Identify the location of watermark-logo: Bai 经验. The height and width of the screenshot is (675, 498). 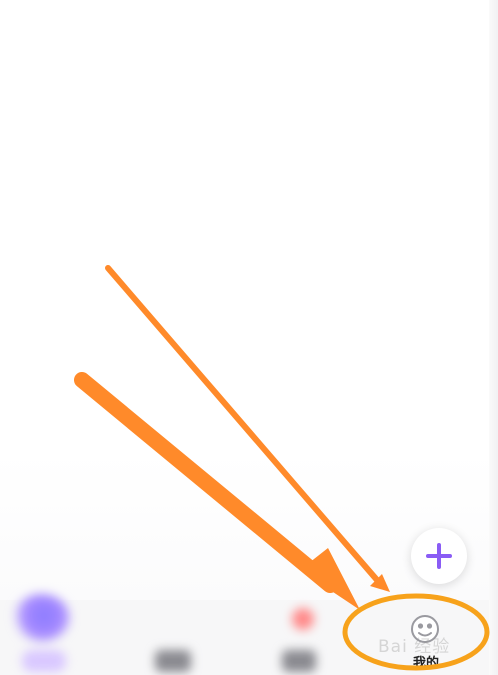
(414, 647).